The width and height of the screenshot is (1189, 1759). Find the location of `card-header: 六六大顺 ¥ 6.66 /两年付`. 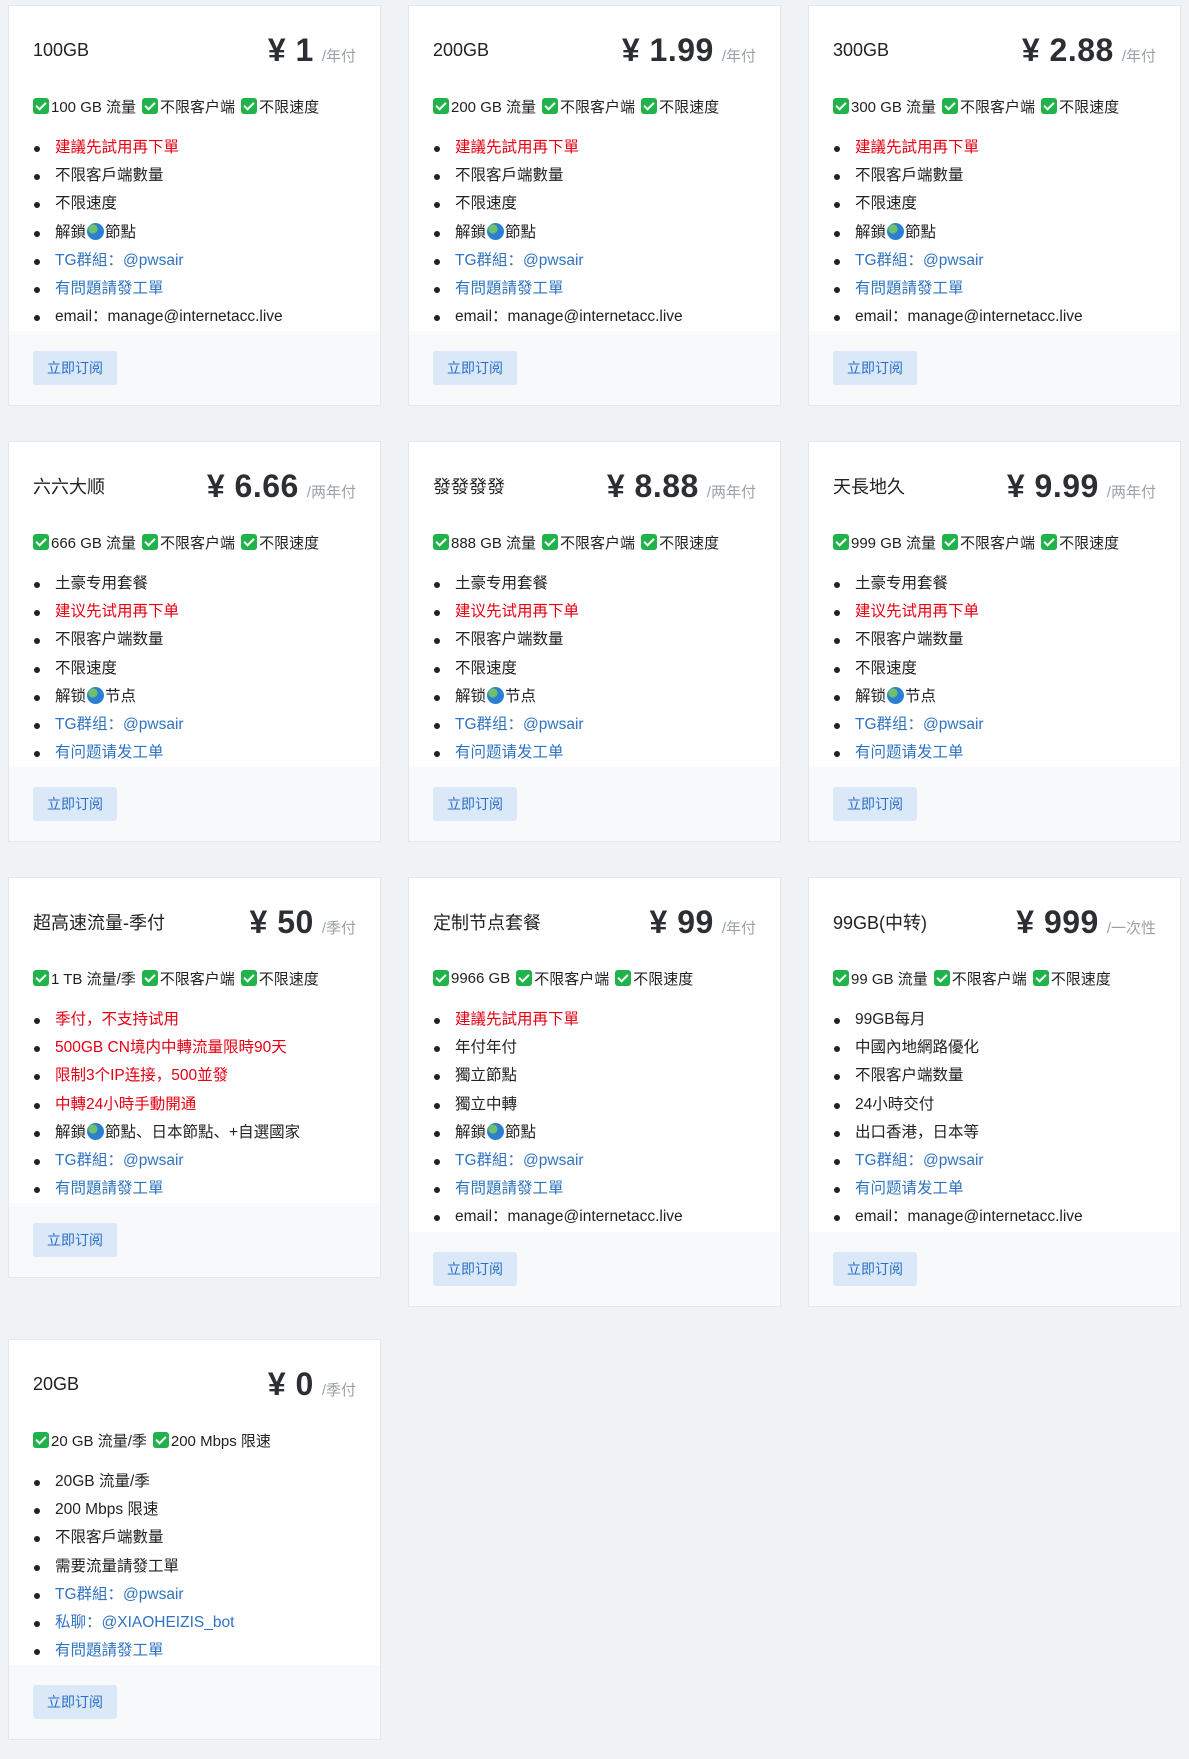

card-header: 六六大顺 ¥ 6.66 /两年付 is located at coordinates (194, 486).